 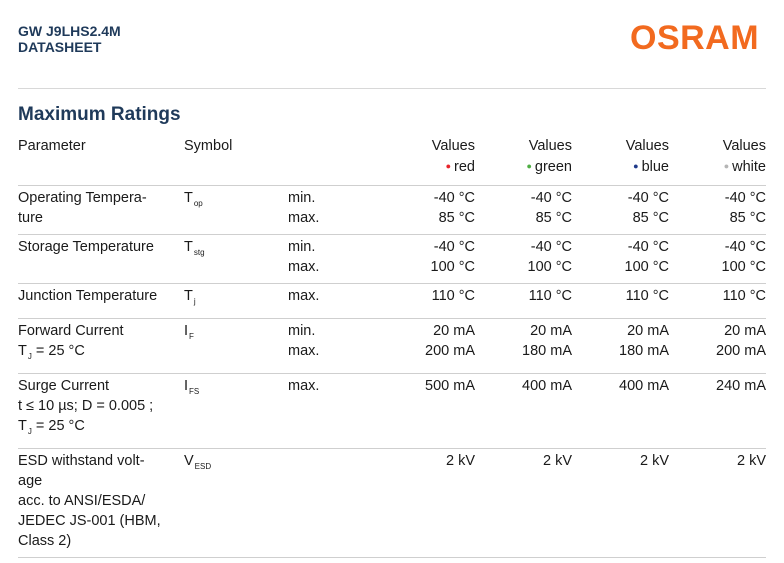 I want to click on color-label: red, so click(x=464, y=167).